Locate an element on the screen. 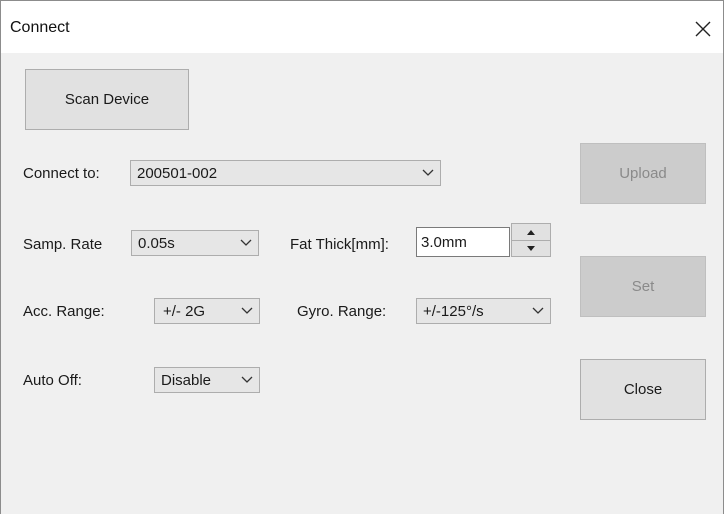 This screenshot has width=725, height=515. spin-down-icon is located at coordinates (531, 248).